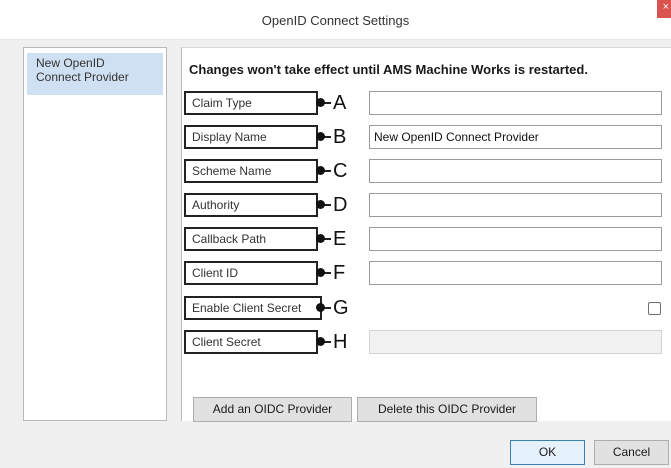 The width and height of the screenshot is (671, 468). Describe the element at coordinates (251, 273) in the screenshot. I see `client-id-label: Client ID` at that location.